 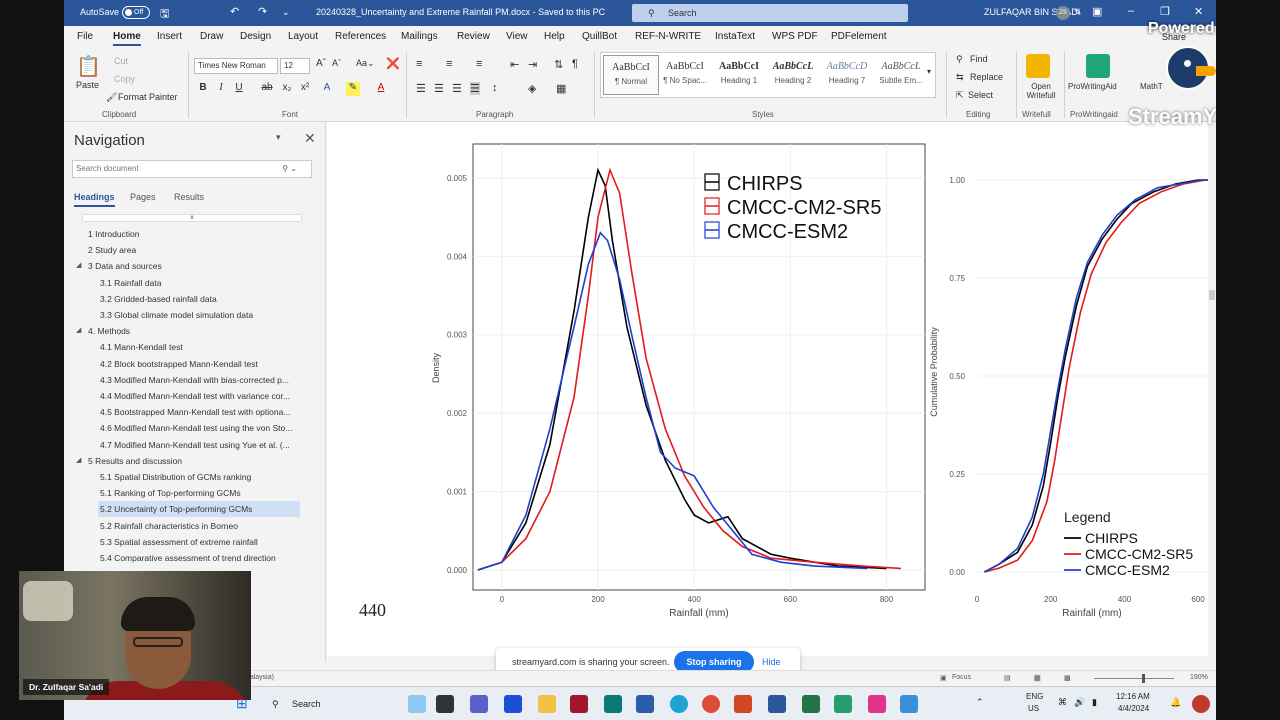 I want to click on styles-more-icon: ▾, so click(x=929, y=71).